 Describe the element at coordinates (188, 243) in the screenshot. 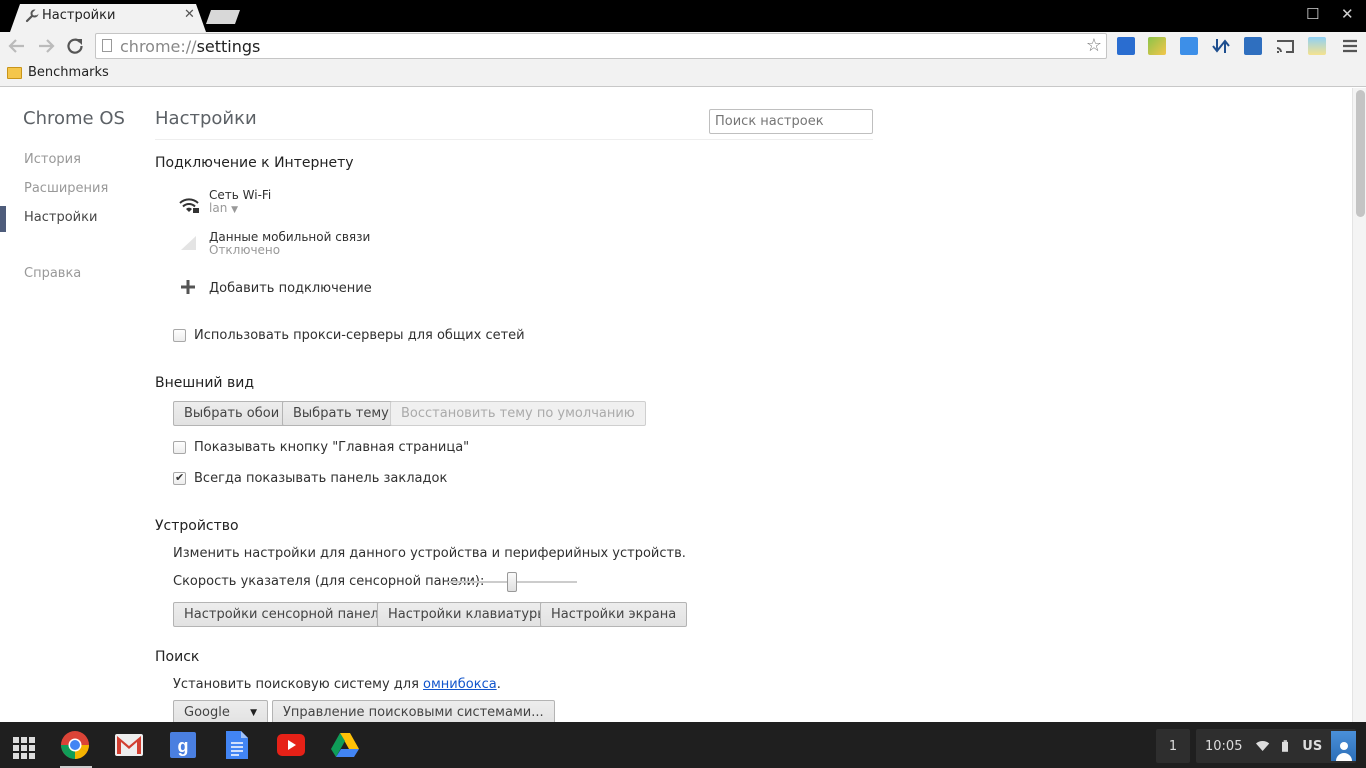

I see `mobile-signal-icon` at that location.